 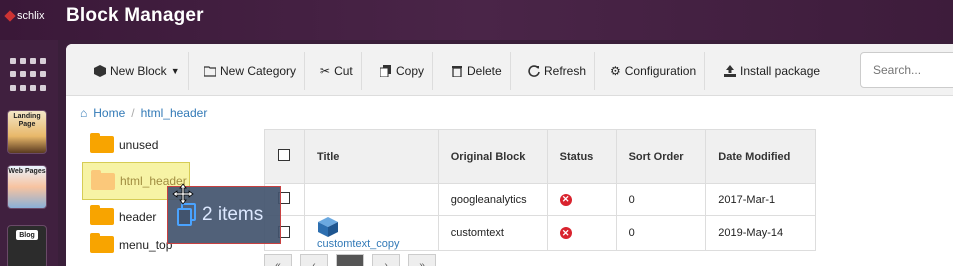 I want to click on row-original-block: googleanalytics, so click(x=492, y=199).